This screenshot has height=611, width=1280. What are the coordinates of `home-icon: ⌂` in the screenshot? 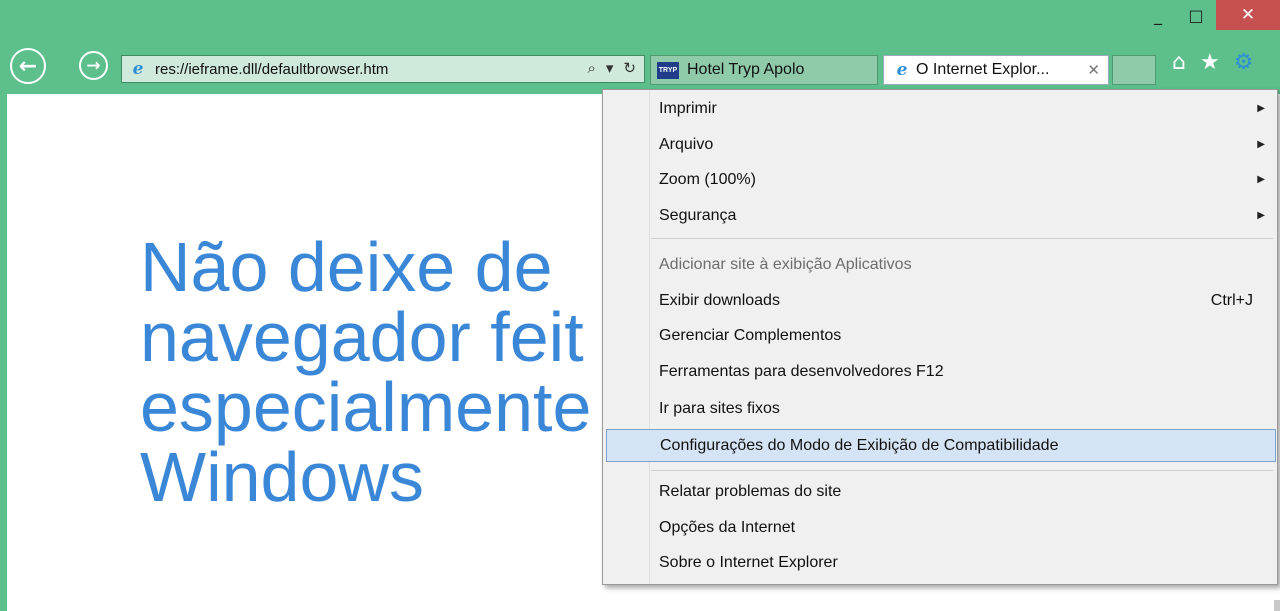 It's located at (1179, 62).